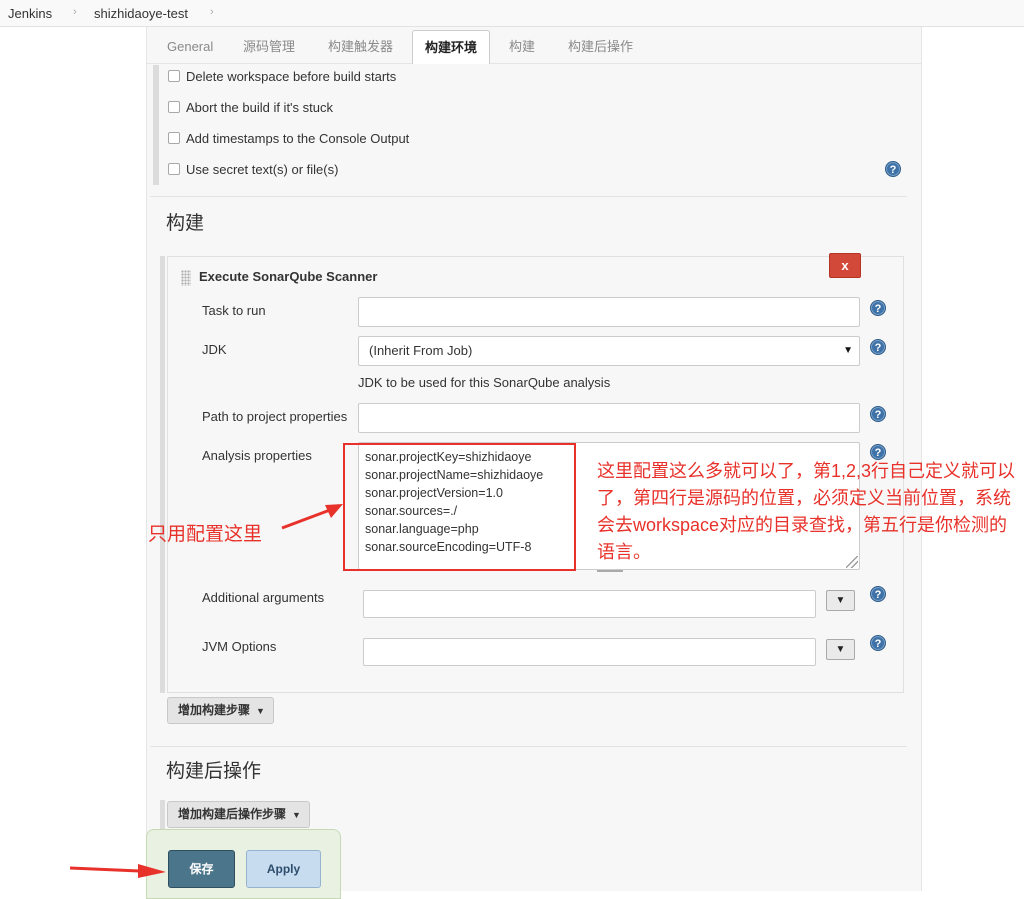 The height and width of the screenshot is (899, 1024). I want to click on arrow-to-save, so click(105, 869).